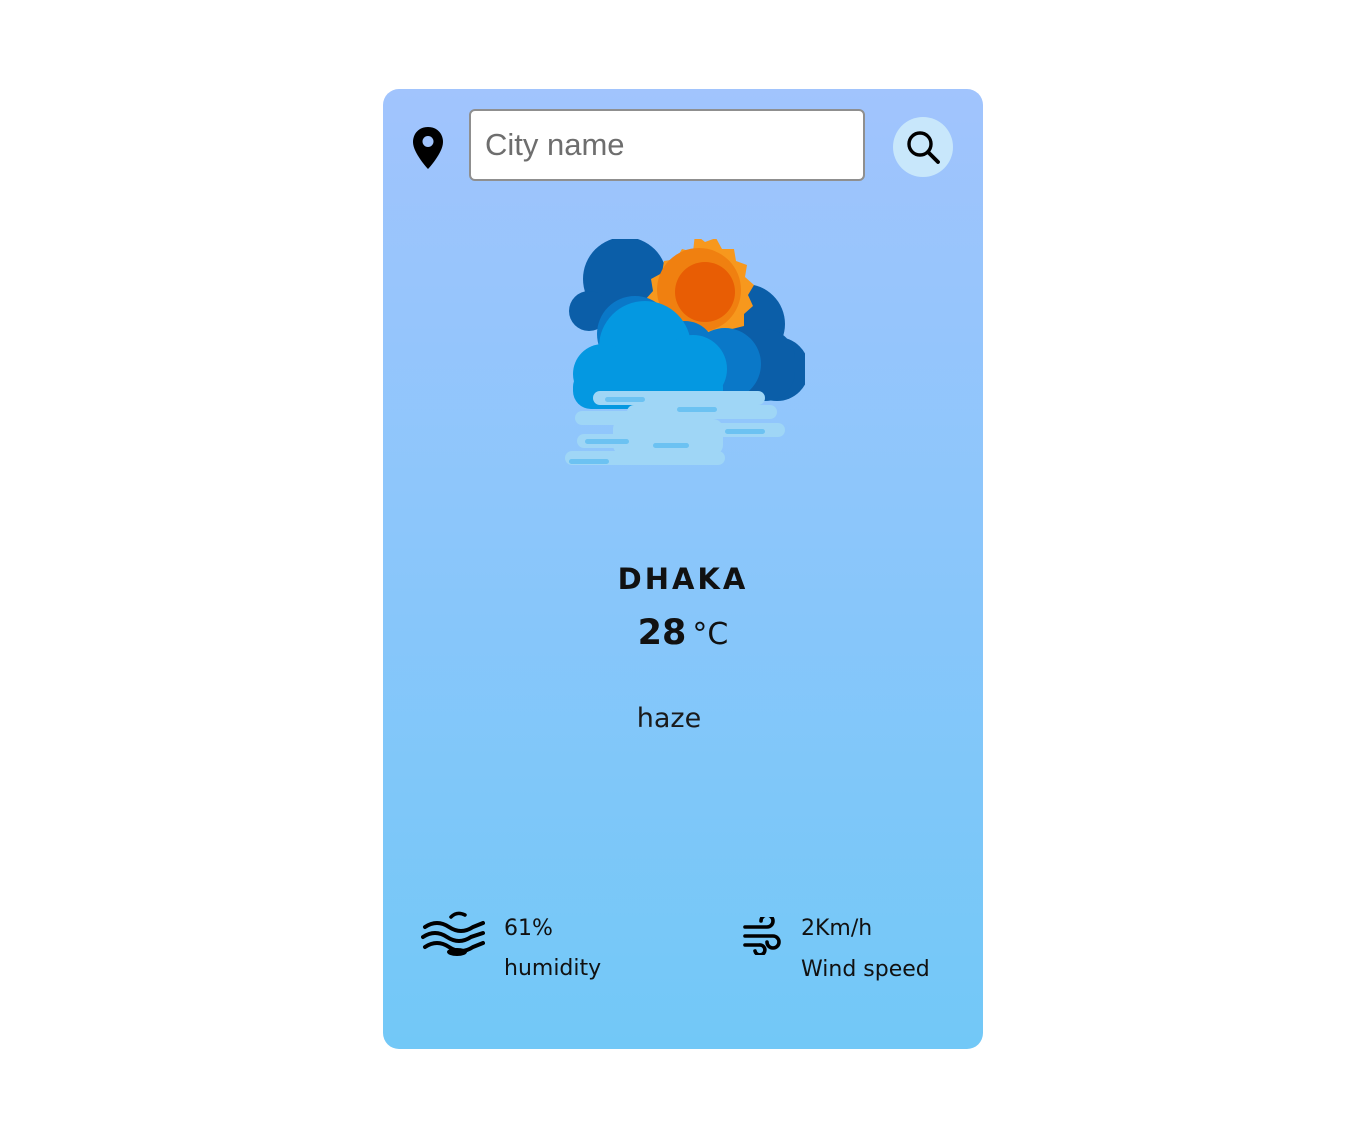 Image resolution: width=1366 pixels, height=1136 pixels. I want to click on wind-speed-label: Wind speed, so click(865, 969).